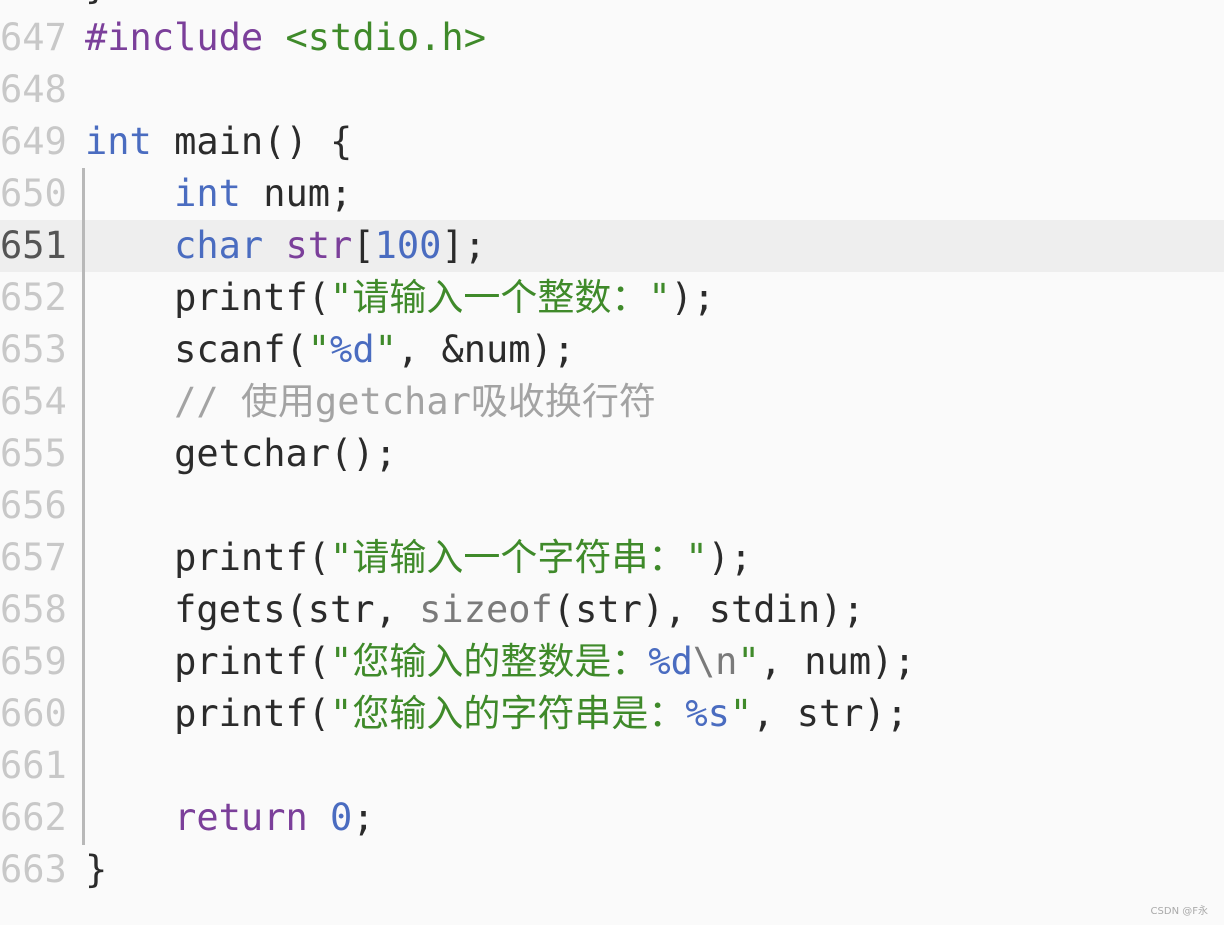 The height and width of the screenshot is (925, 1224). What do you see at coordinates (33, 349) in the screenshot?
I see `line-number: 653` at bounding box center [33, 349].